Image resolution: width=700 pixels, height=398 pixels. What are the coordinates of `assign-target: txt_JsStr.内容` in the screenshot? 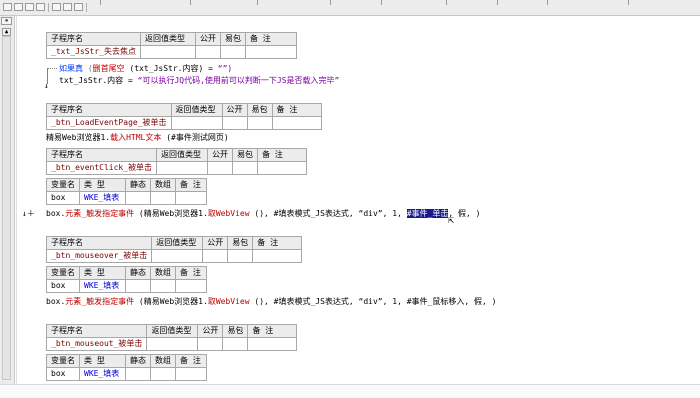 It's located at (91, 80).